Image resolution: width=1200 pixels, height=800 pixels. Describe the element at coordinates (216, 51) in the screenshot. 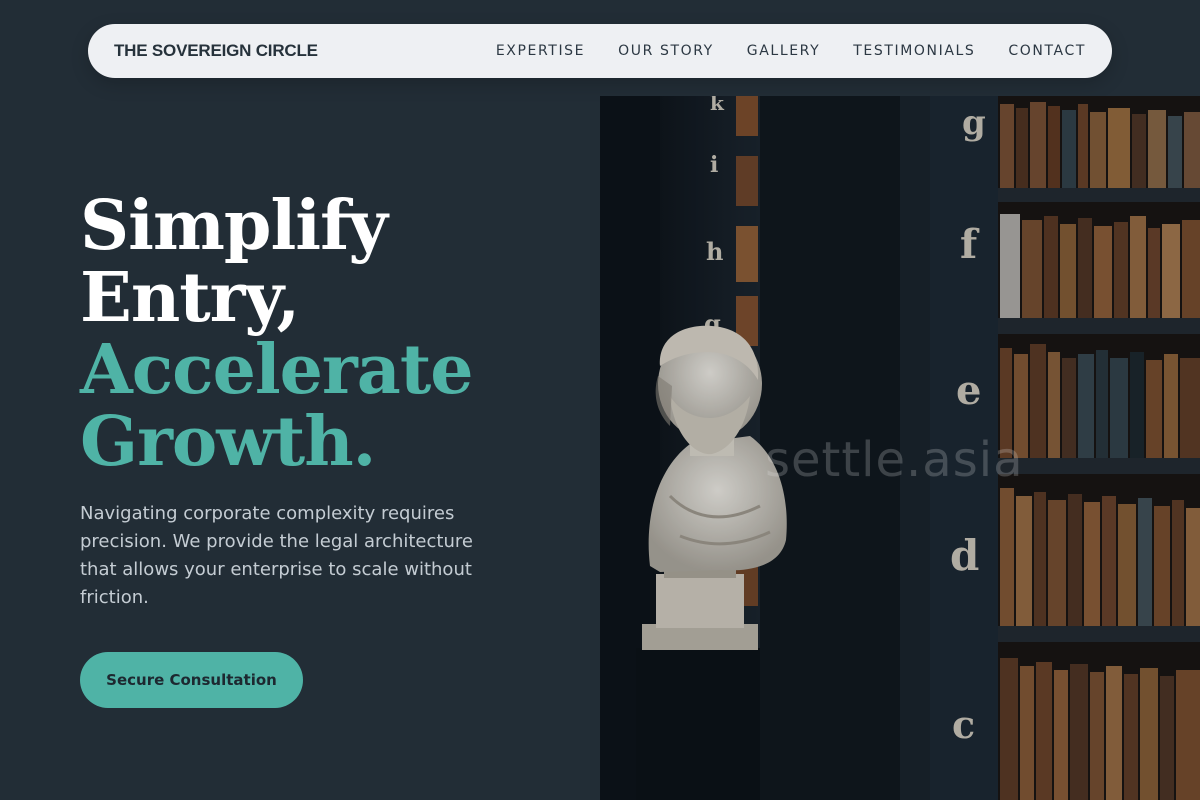

I see `brand-logo: THE SOVEREIGN CIRCLE` at that location.